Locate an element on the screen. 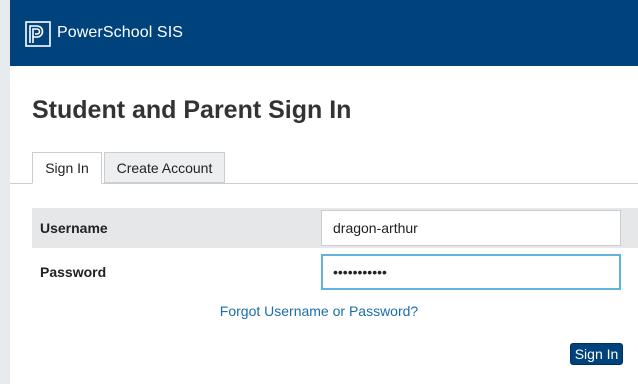 The height and width of the screenshot is (384, 638). username-input is located at coordinates (471, 228).